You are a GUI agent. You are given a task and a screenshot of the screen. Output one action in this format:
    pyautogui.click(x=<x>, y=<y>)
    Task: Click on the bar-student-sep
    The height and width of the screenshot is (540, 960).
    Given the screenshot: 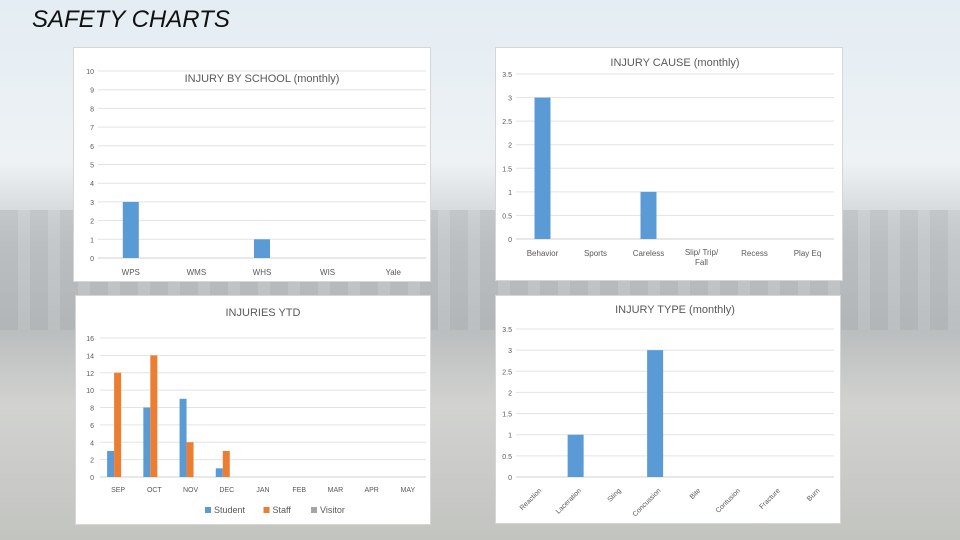 What is the action you would take?
    pyautogui.click(x=111, y=463)
    